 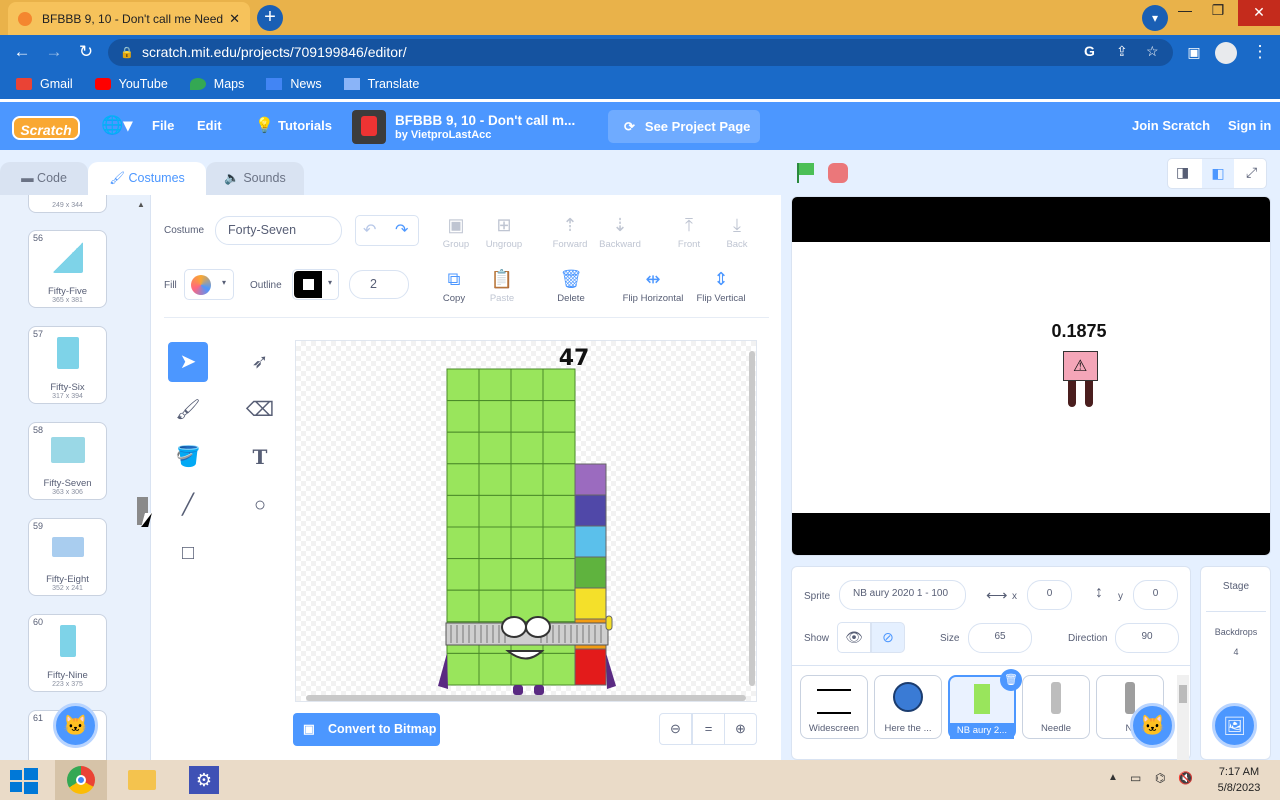 What do you see at coordinates (46, 128) in the screenshot?
I see `scratch-logo: Scratch` at bounding box center [46, 128].